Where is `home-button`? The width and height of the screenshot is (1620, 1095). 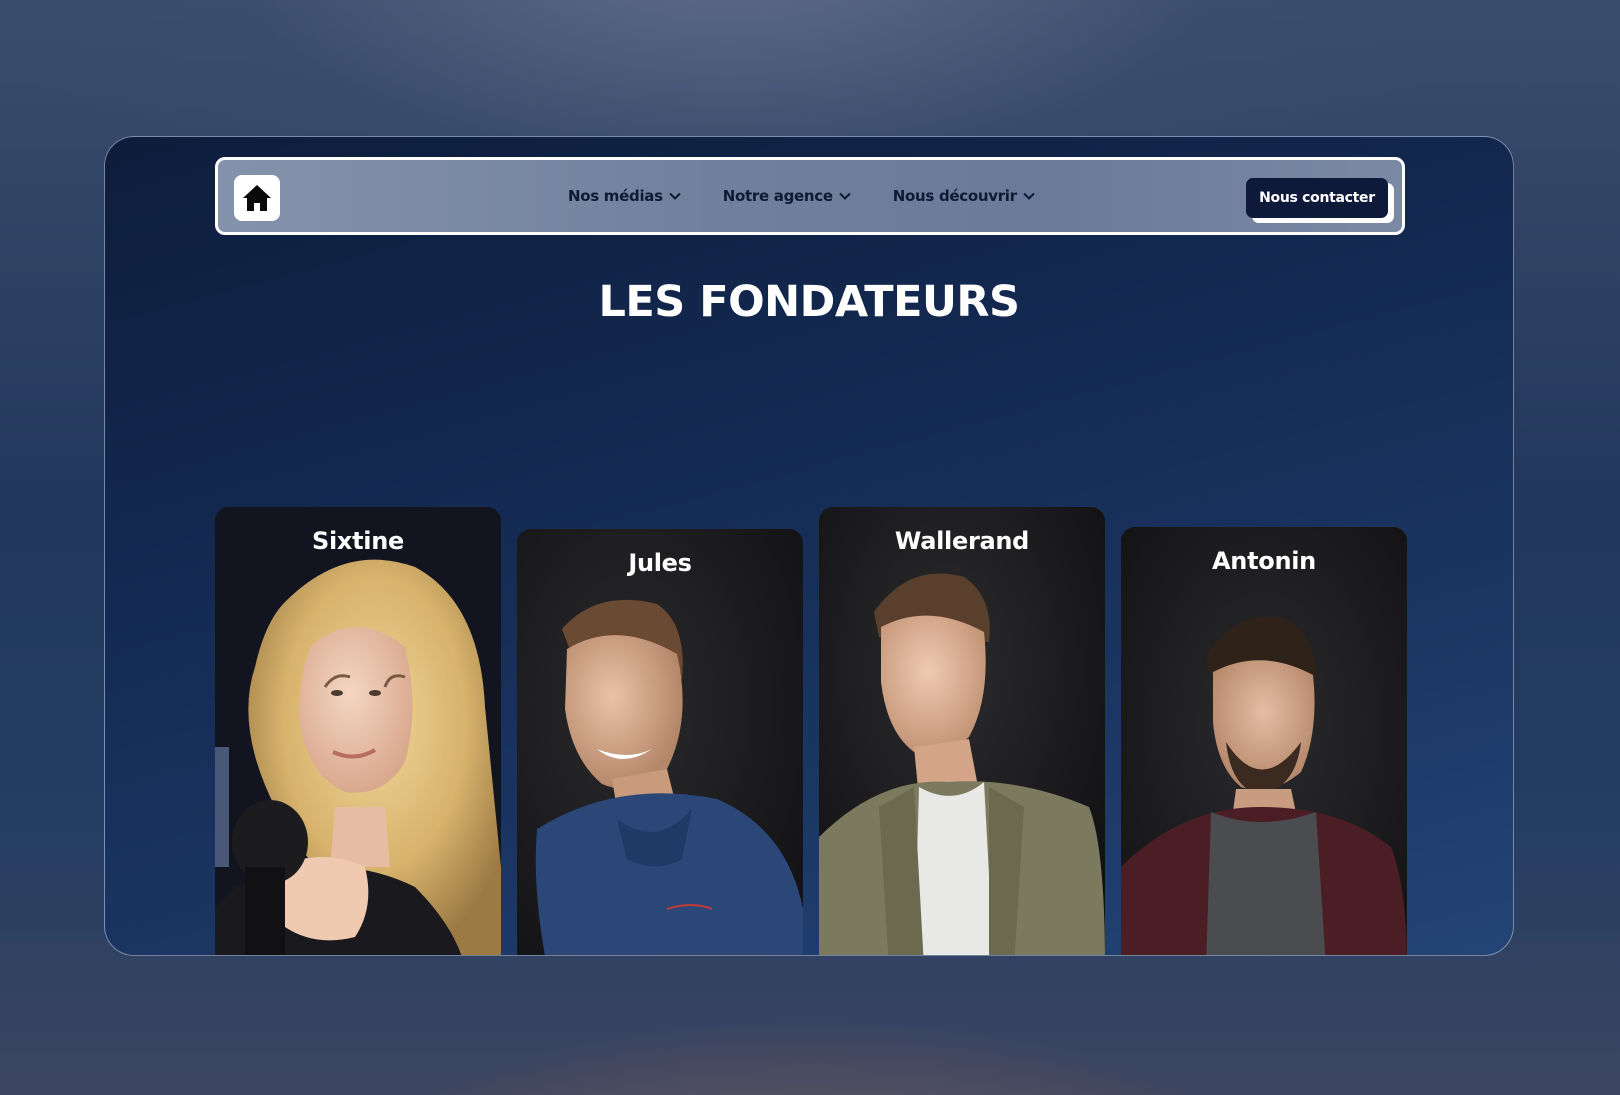
home-button is located at coordinates (257, 198).